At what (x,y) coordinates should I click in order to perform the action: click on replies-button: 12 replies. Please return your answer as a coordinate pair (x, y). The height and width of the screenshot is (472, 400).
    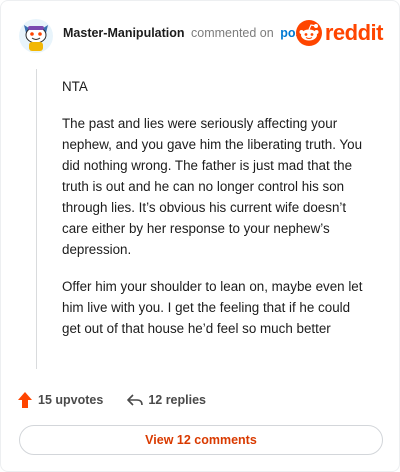
    Looking at the image, I should click on (166, 400).